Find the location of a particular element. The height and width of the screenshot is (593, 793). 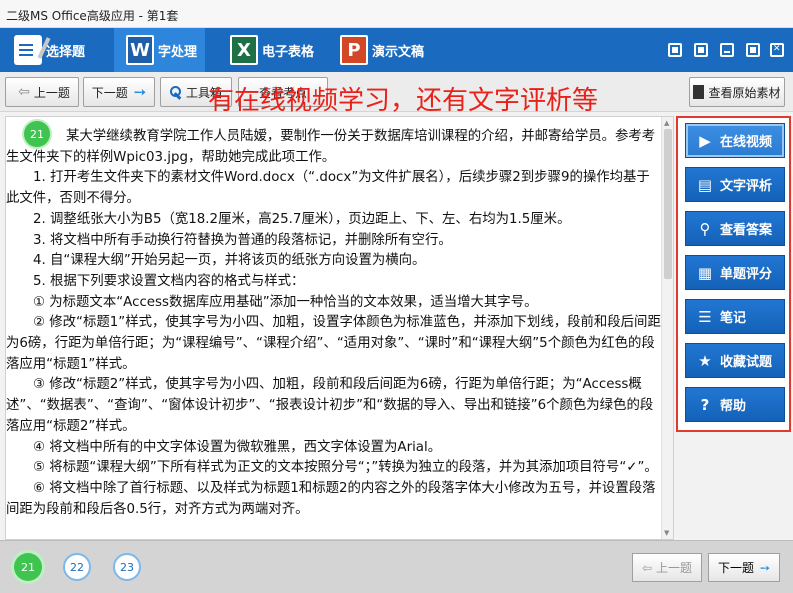

score-icon: ▦ is located at coordinates (705, 272).